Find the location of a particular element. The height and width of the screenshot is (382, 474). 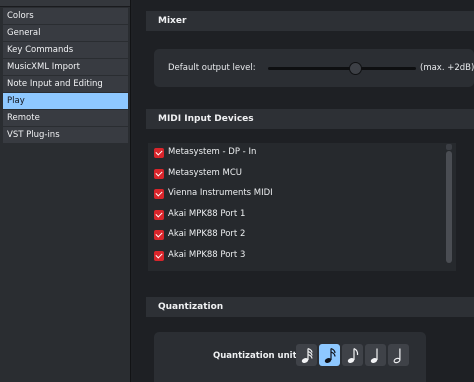

quantize-8th-button is located at coordinates (352, 355).